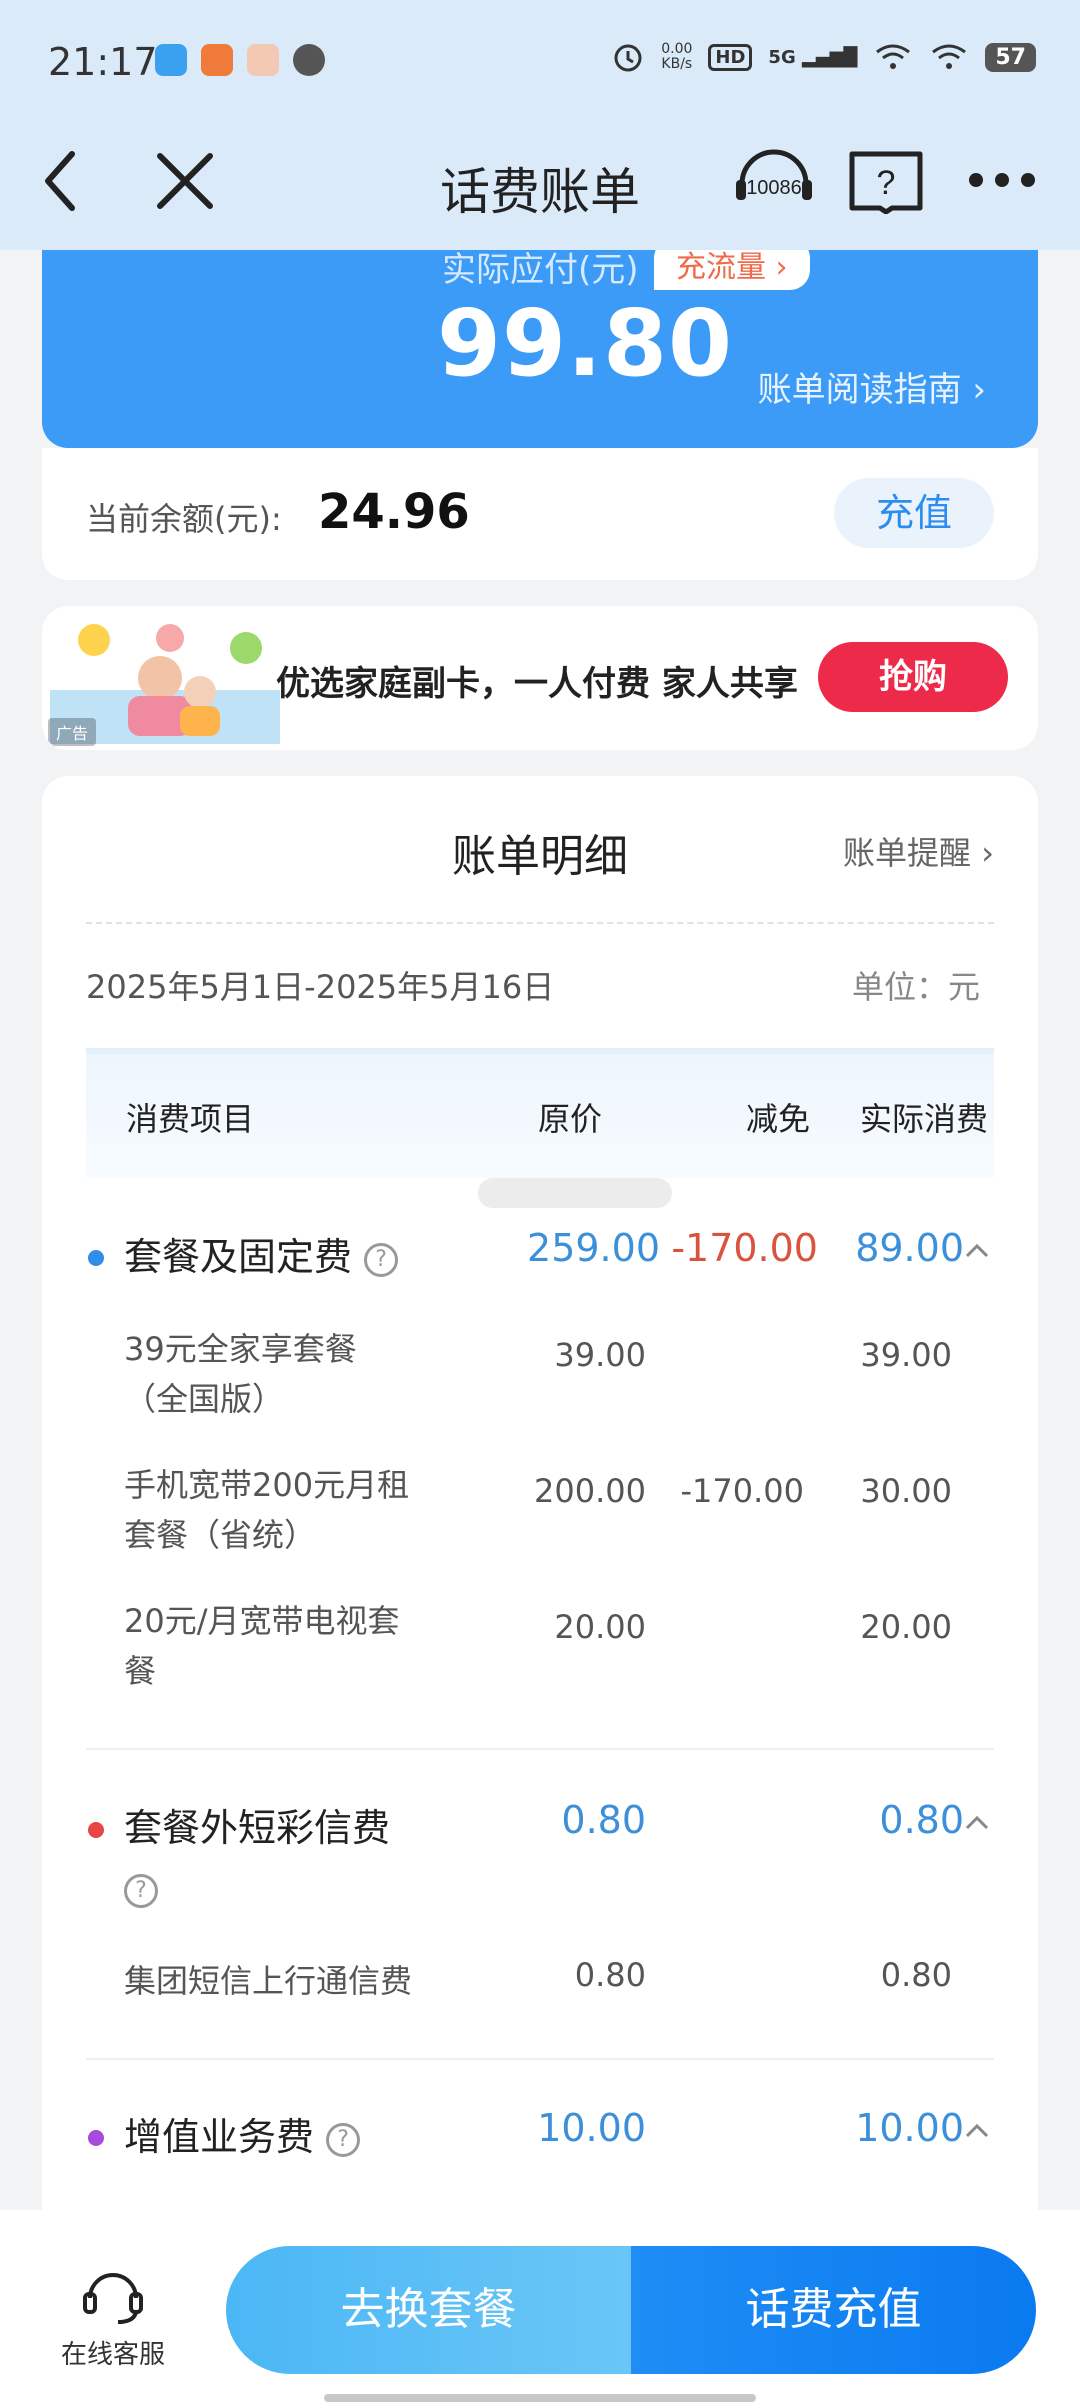 The width and height of the screenshot is (1080, 2408). Describe the element at coordinates (778, 1119) in the screenshot. I see `header-discount: 减免` at that location.